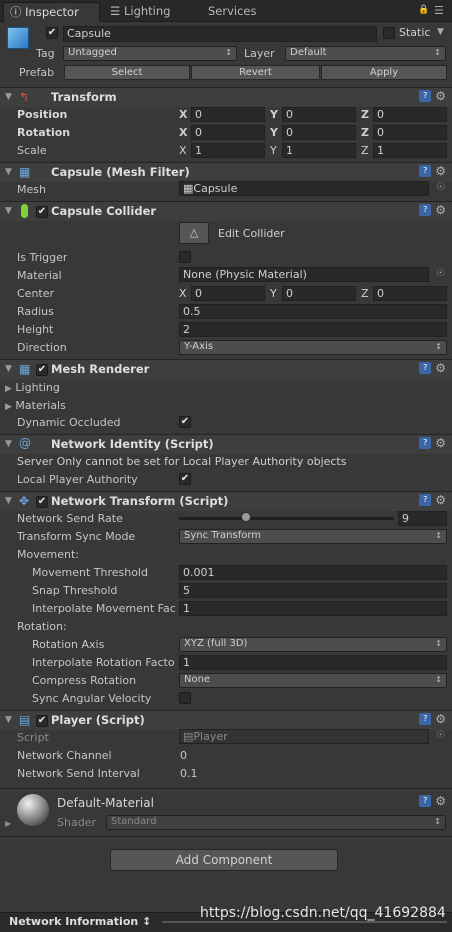  What do you see at coordinates (313, 662) in the screenshot?
I see `interpolate-rotation-field: 1` at bounding box center [313, 662].